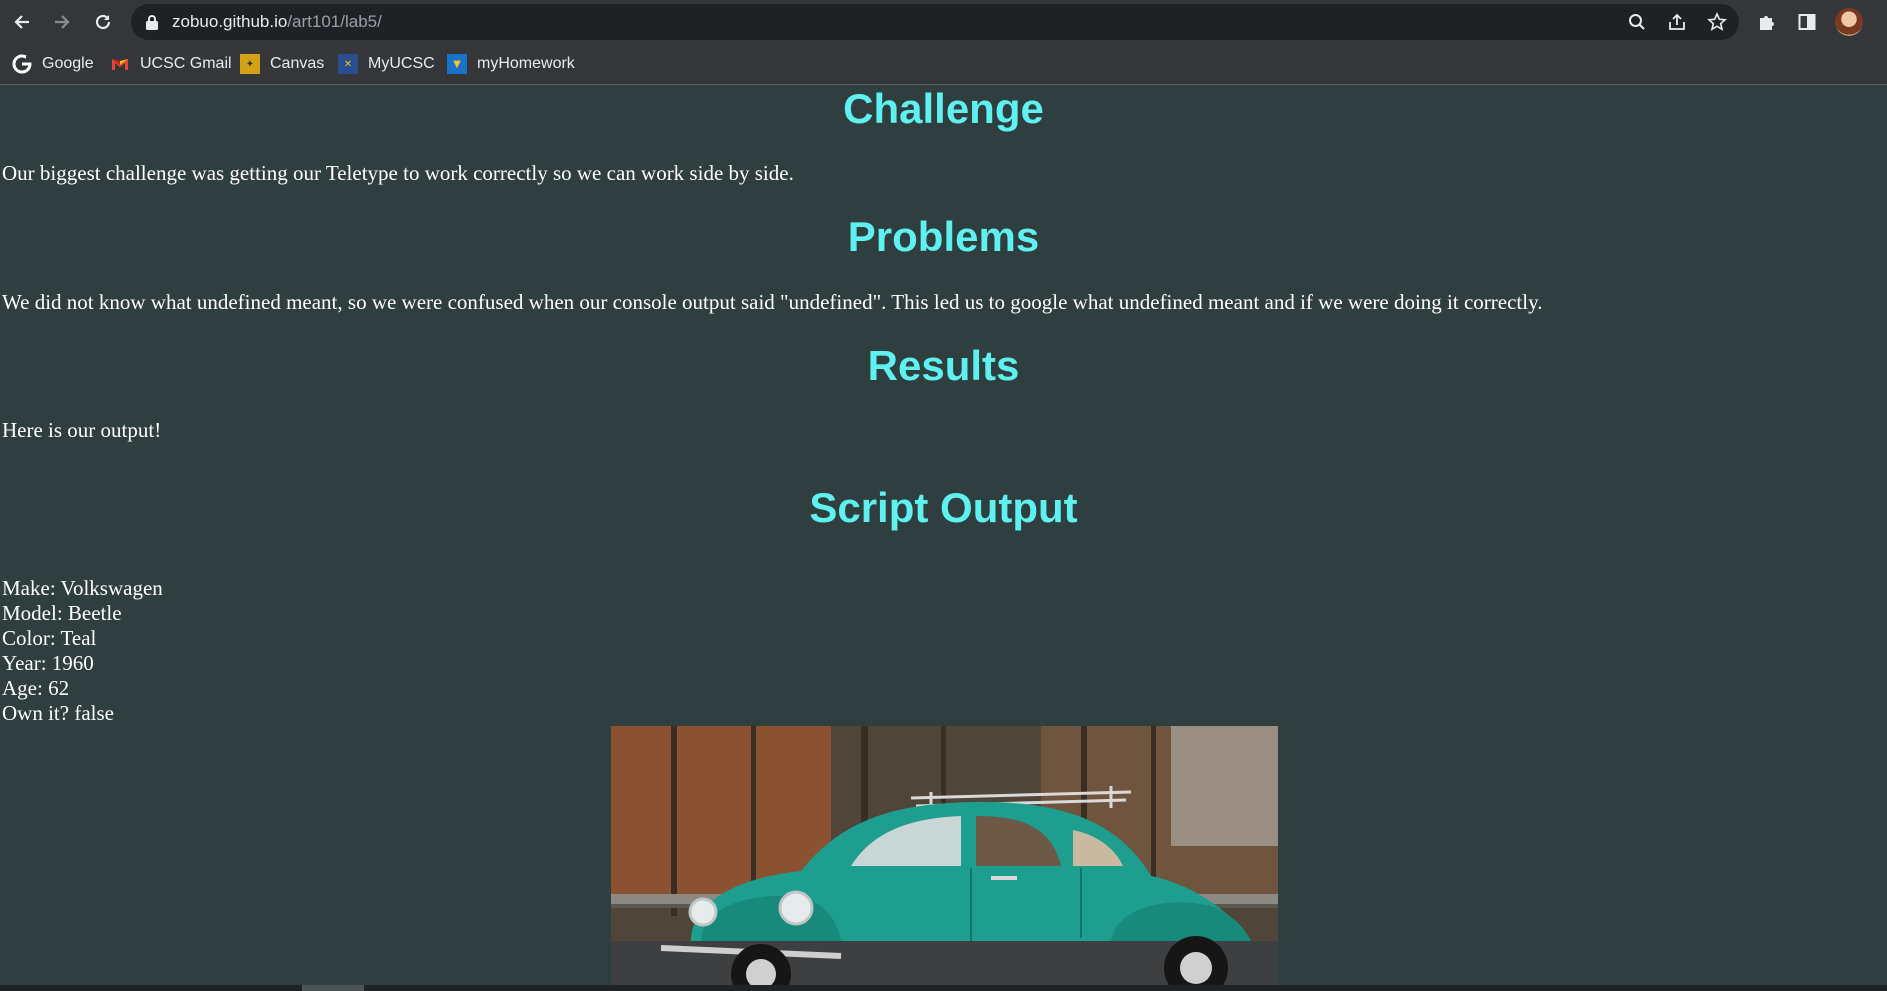 The image size is (1887, 991). Describe the element at coordinates (526, 63) in the screenshot. I see `bookmark-label: myHomework` at that location.